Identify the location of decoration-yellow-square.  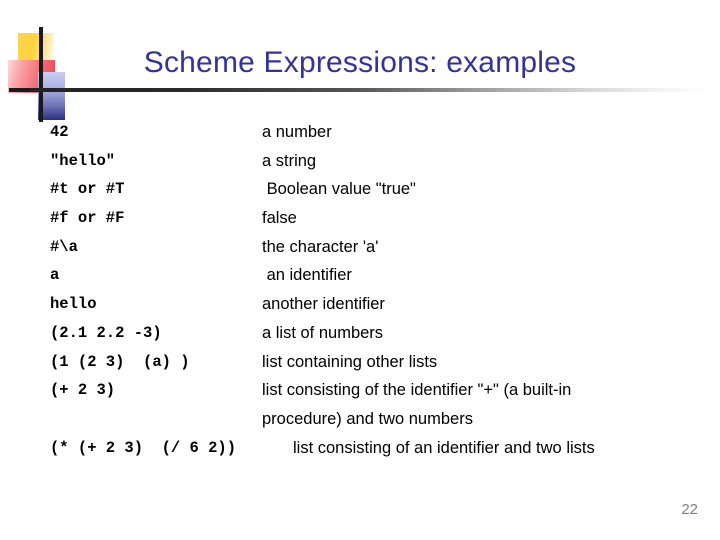
(36, 49).